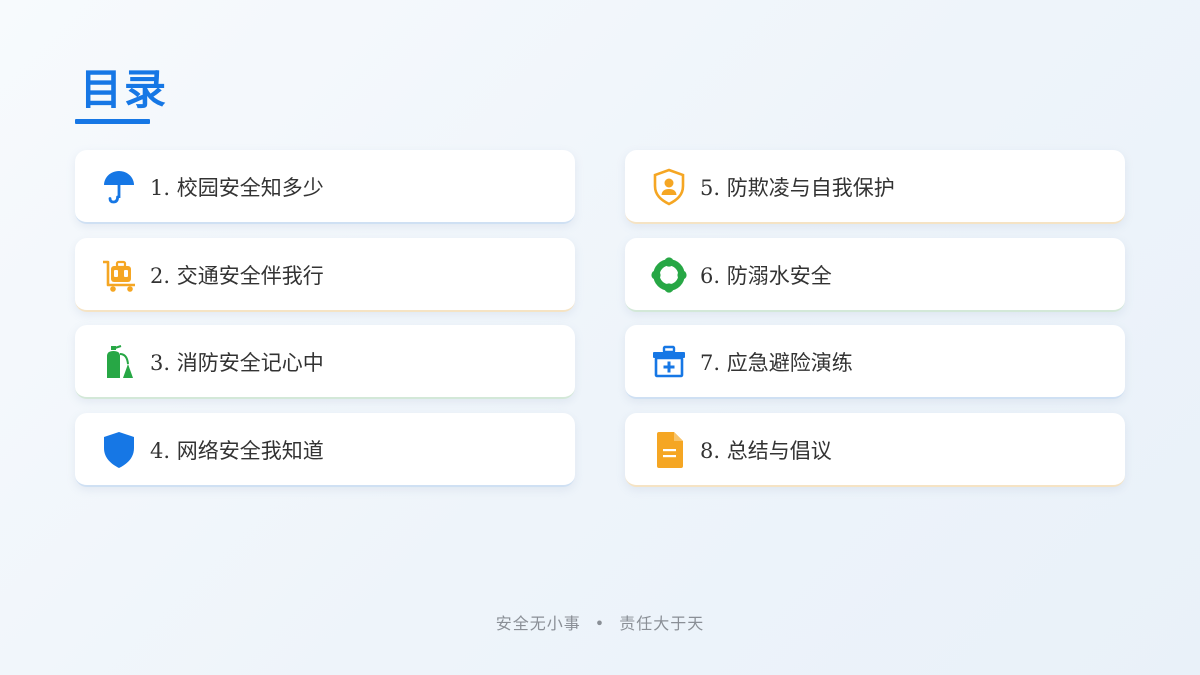  I want to click on page-title: 目录, so click(124, 89).